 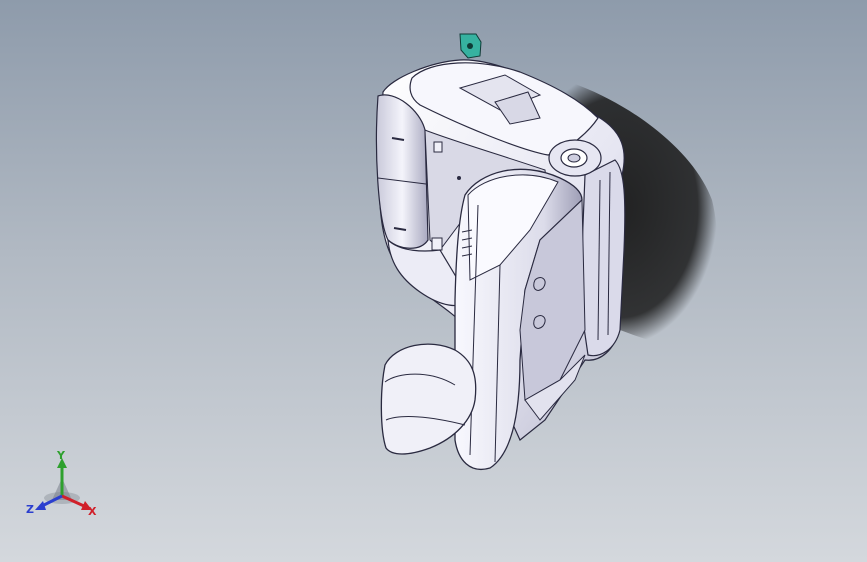 I want to click on y-axis-label: Y, so click(x=61, y=455).